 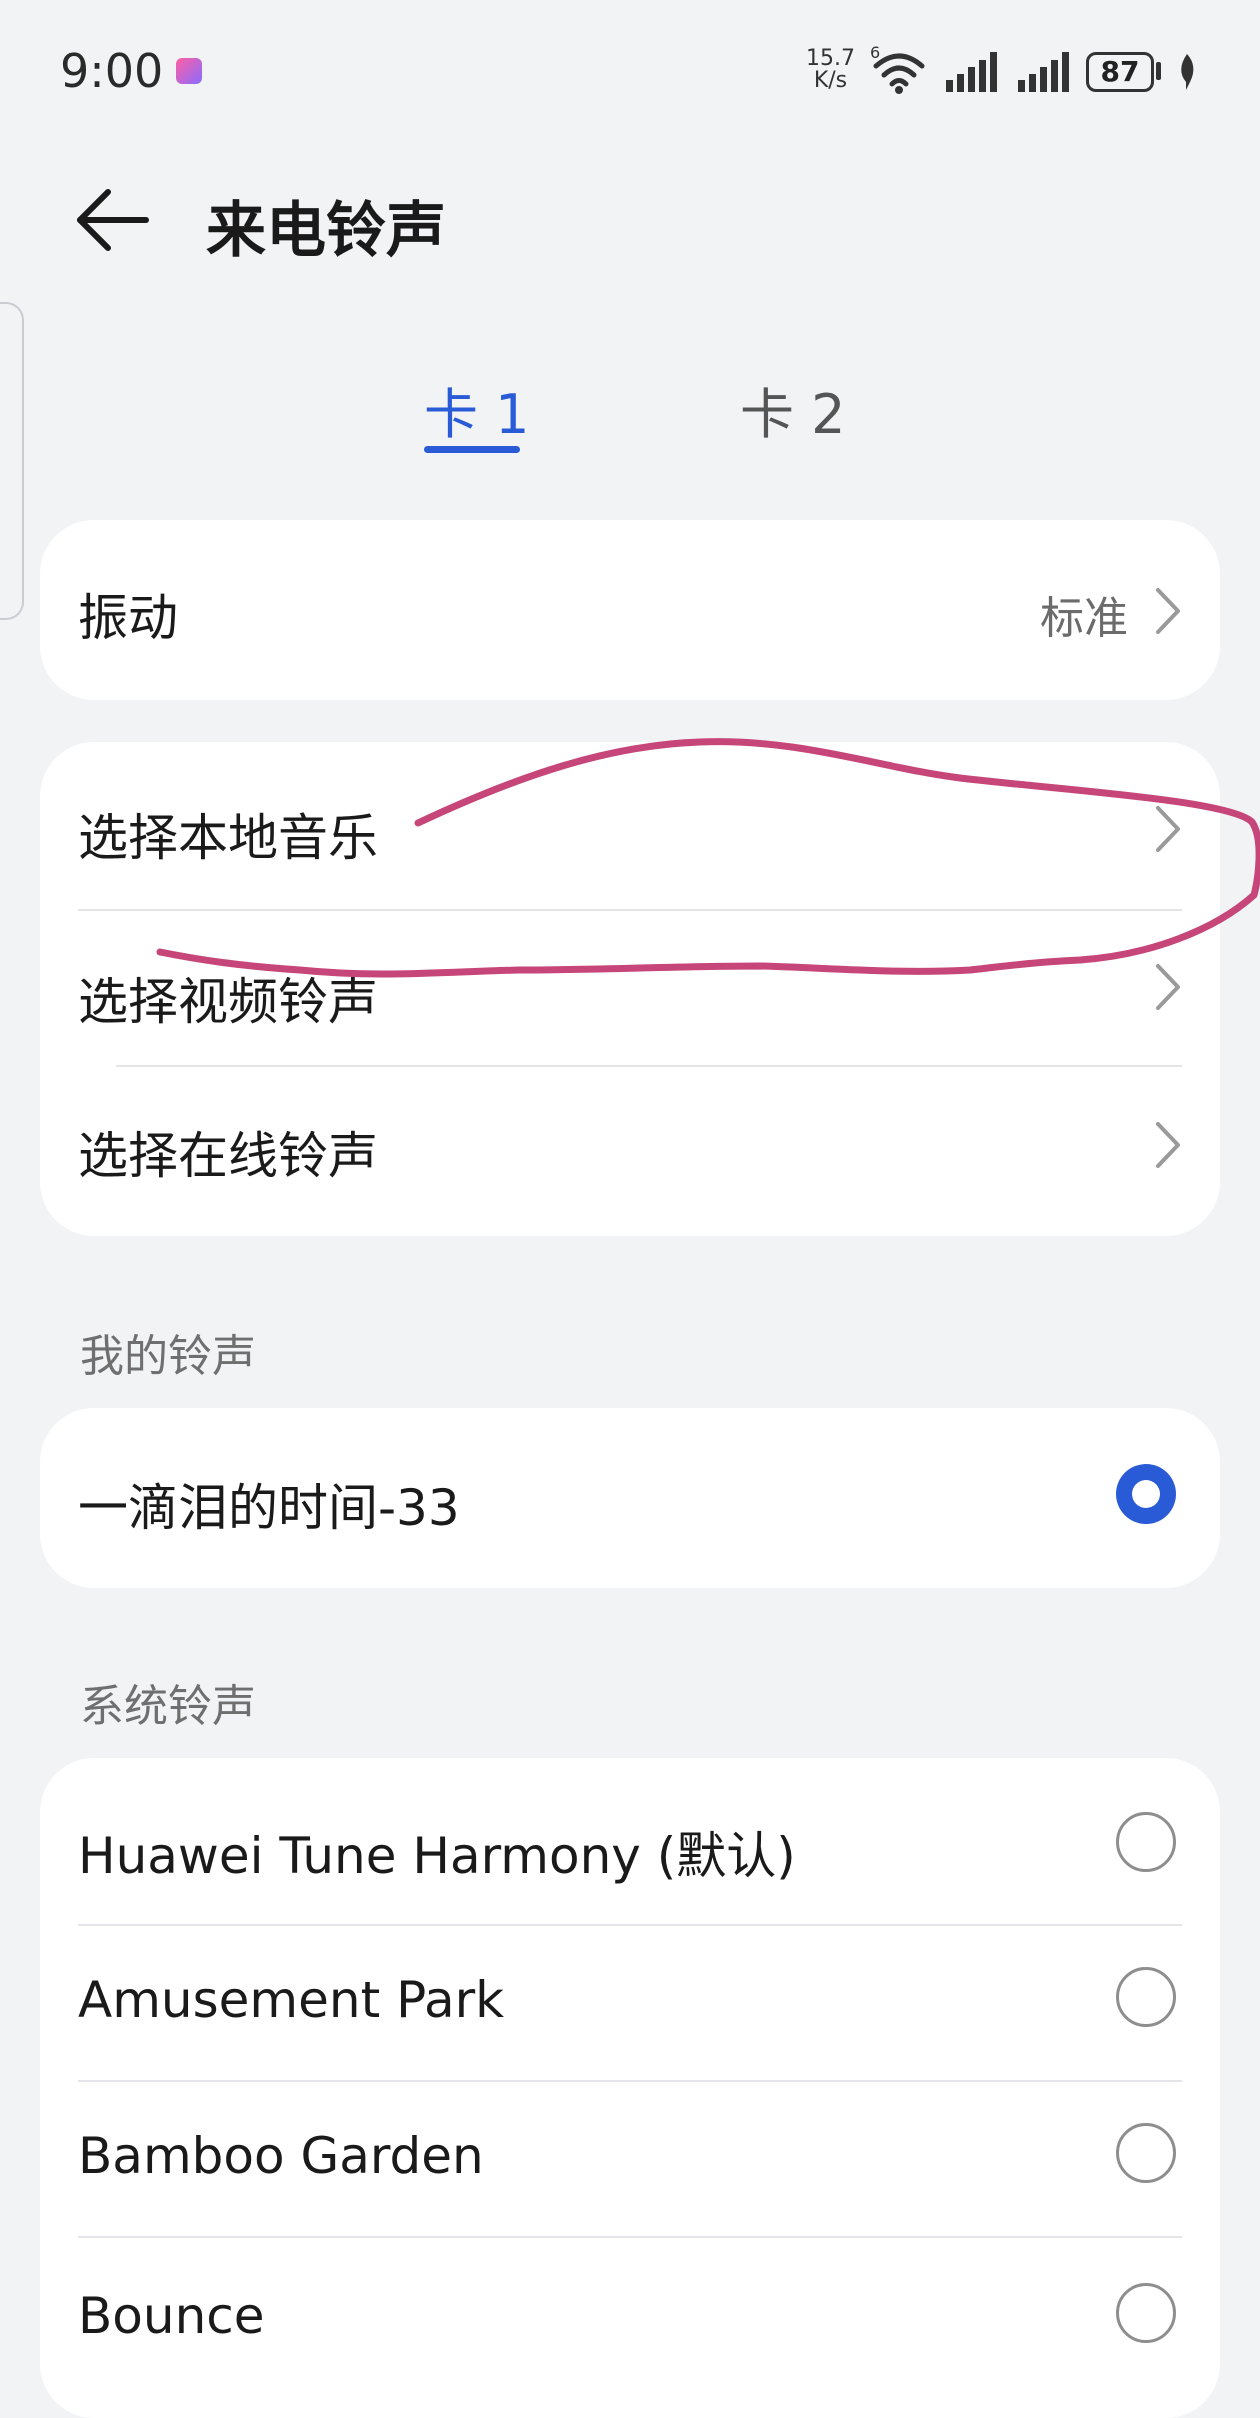 I want to click on ringtone-option: Bamboo Garden, so click(x=630, y=2158).